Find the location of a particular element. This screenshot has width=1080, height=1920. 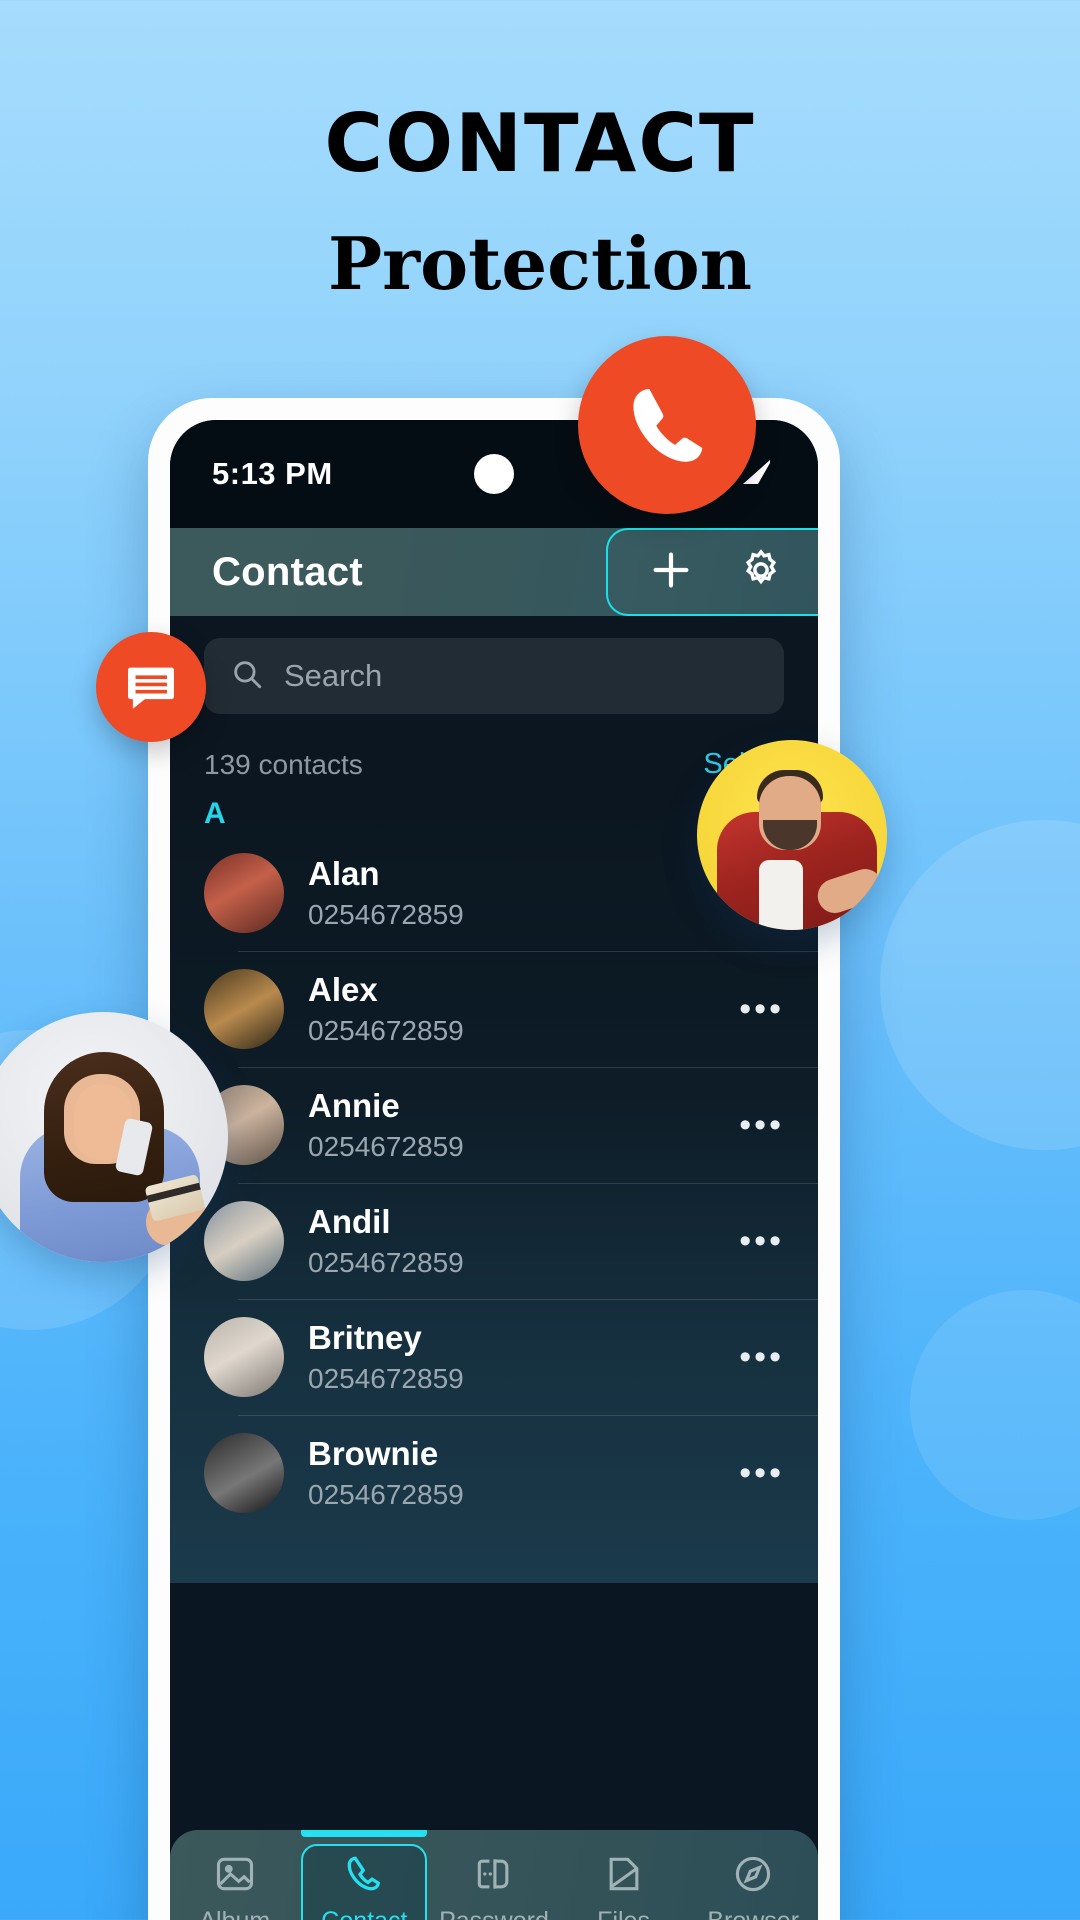

table-row: Andil 0254672859 ••• is located at coordinates (494, 1241).